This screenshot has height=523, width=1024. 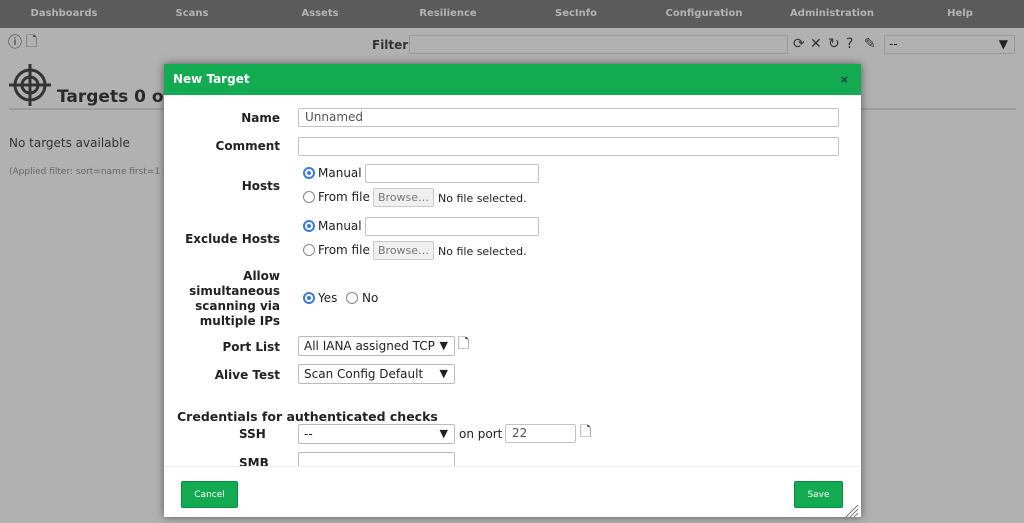 I want to click on port-list-value: All IANA assigned TCP, so click(x=369, y=346).